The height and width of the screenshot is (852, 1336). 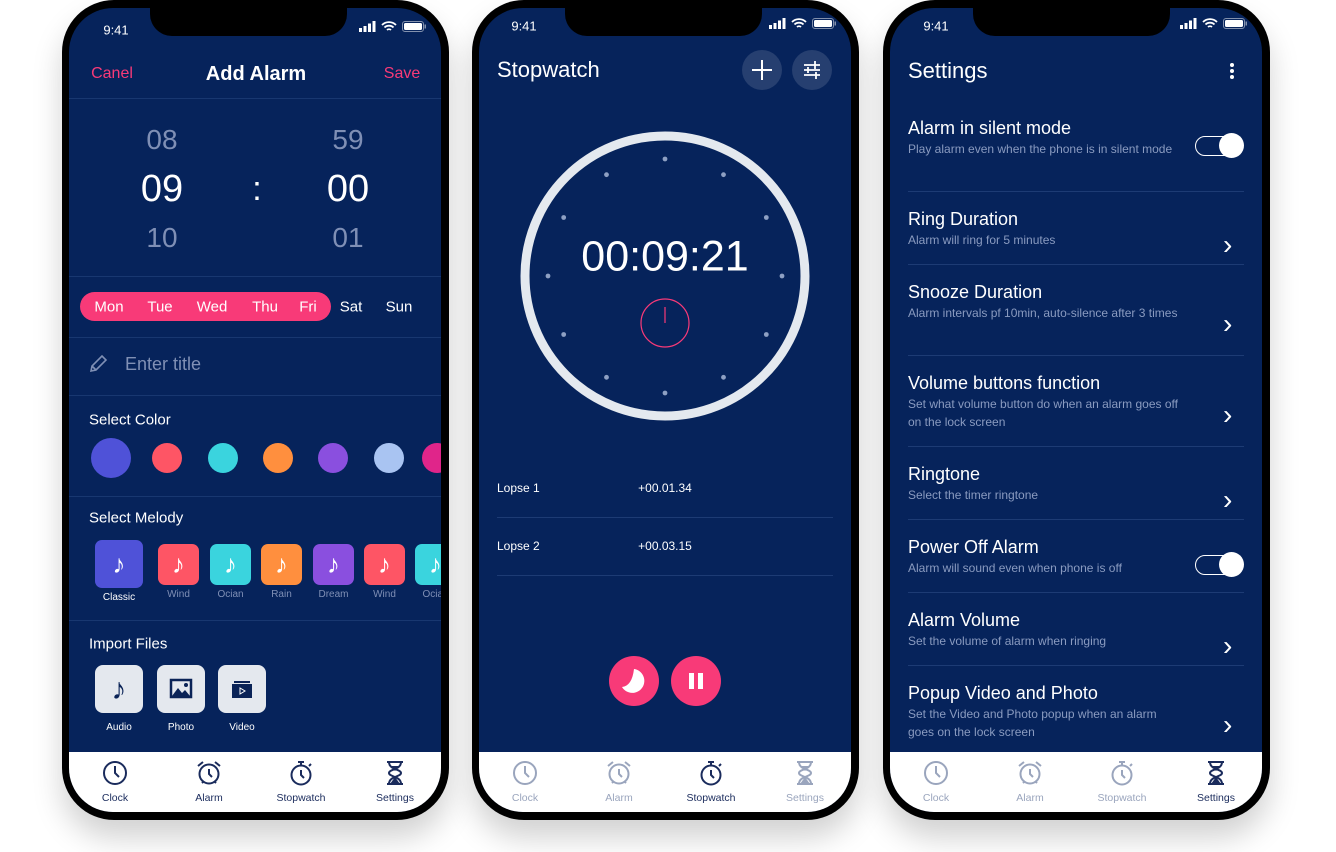 I want to click on notch, so click(x=663, y=22).